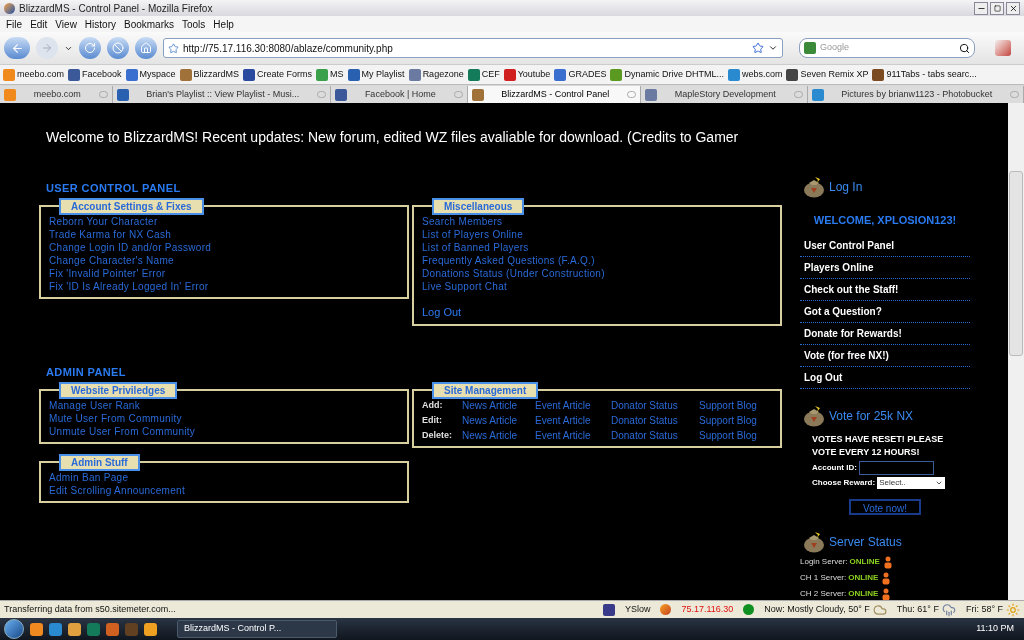  Describe the element at coordinates (224, 431) in the screenshot. I see `panel-link: Unmute User From Community` at that location.